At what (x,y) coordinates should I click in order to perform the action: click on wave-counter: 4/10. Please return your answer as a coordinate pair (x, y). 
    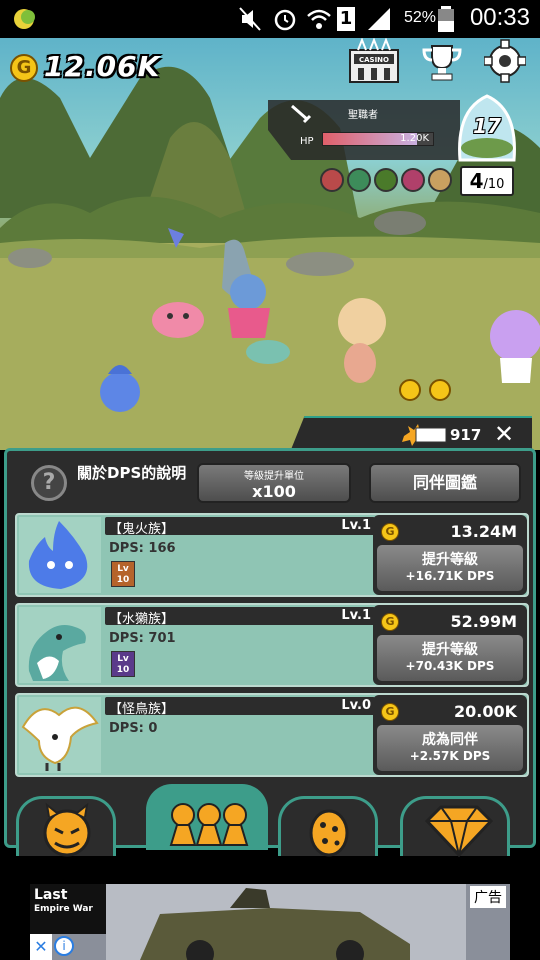
    Looking at the image, I should click on (487, 181).